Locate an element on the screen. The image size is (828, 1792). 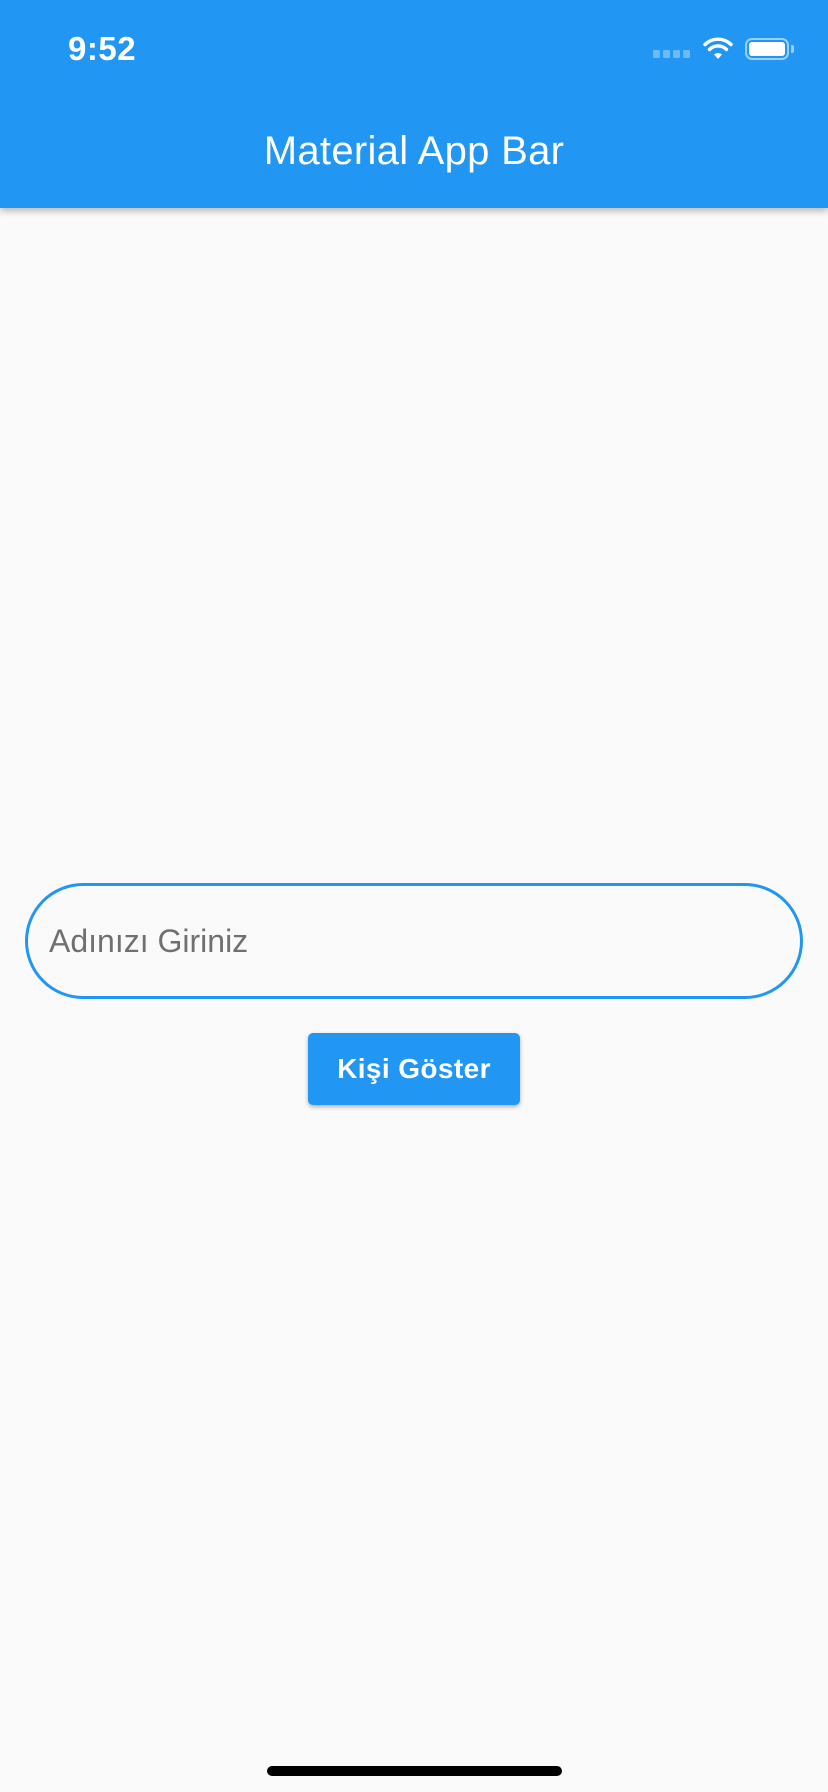
battery-icon is located at coordinates (767, 49).